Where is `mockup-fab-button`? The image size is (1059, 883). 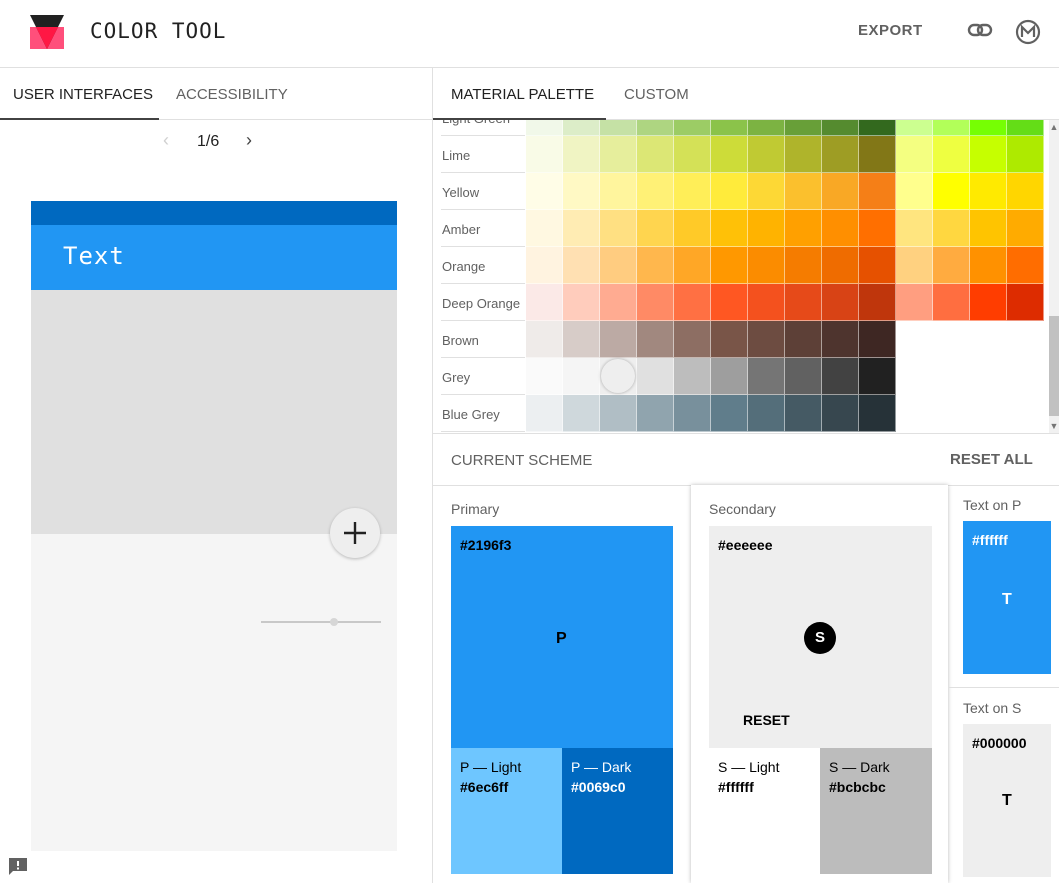
mockup-fab-button is located at coordinates (355, 533).